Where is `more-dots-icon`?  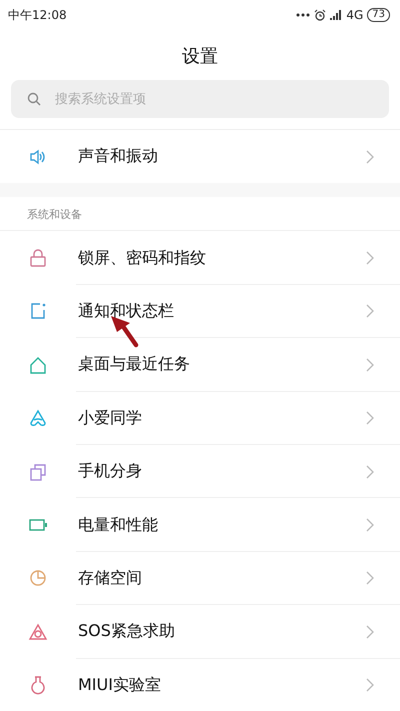
more-dots-icon is located at coordinates (303, 15).